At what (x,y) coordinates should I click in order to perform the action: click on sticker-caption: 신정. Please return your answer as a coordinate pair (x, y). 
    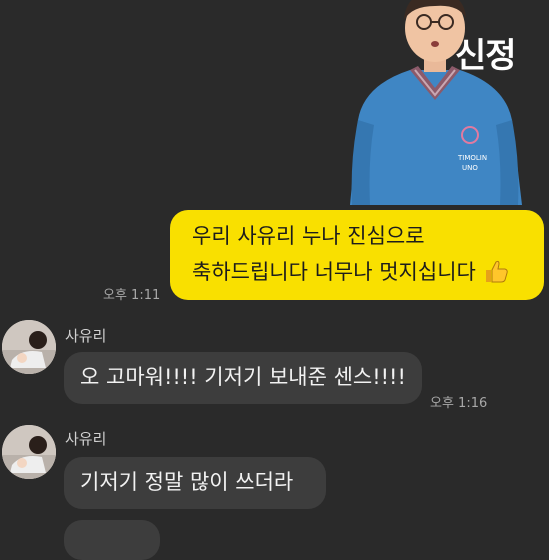
    Looking at the image, I should click on (486, 56).